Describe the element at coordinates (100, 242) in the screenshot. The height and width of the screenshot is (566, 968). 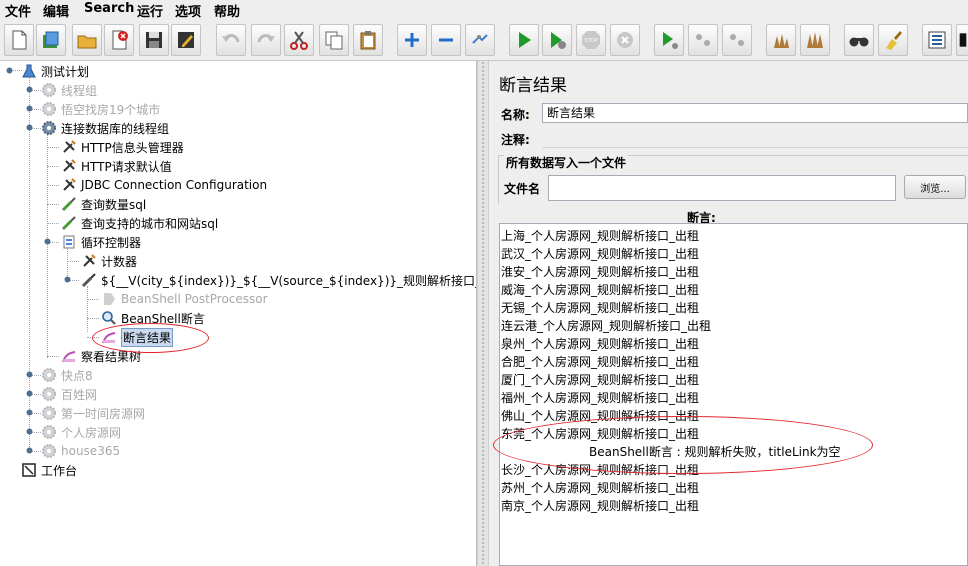
I see `tree-node-loop-controller: 循环控制器` at that location.